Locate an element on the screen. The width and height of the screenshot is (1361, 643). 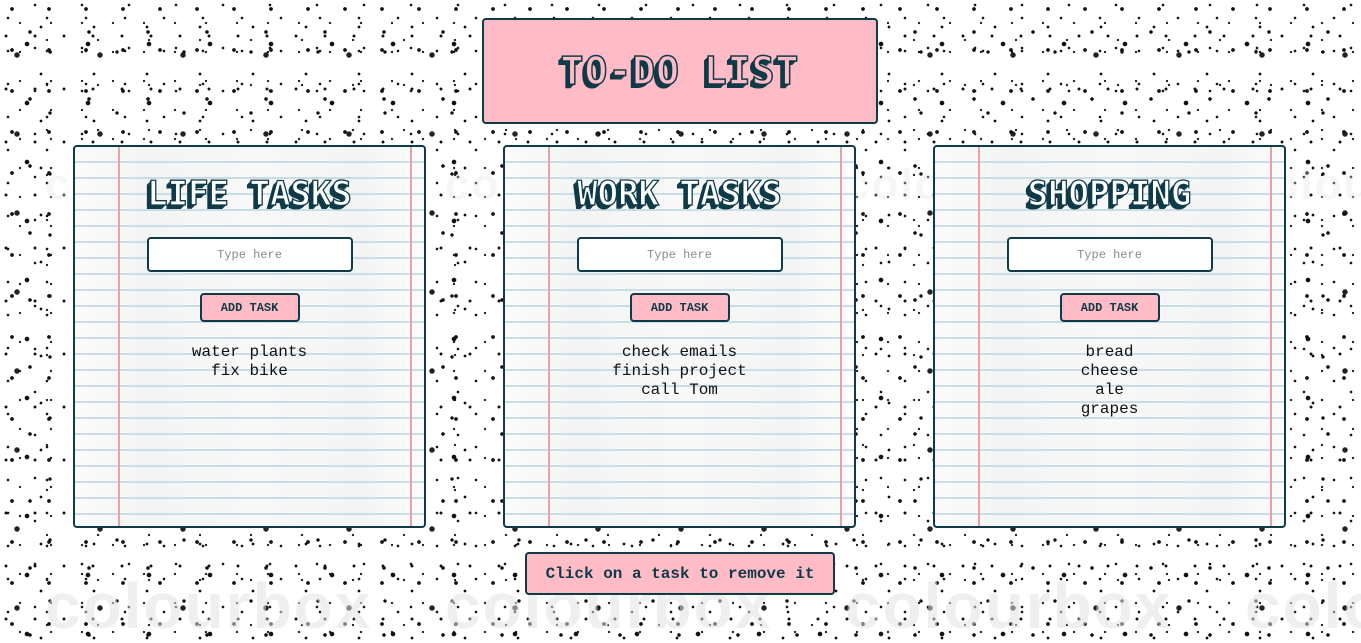
page-title: TO-DO LIST is located at coordinates (680, 71).